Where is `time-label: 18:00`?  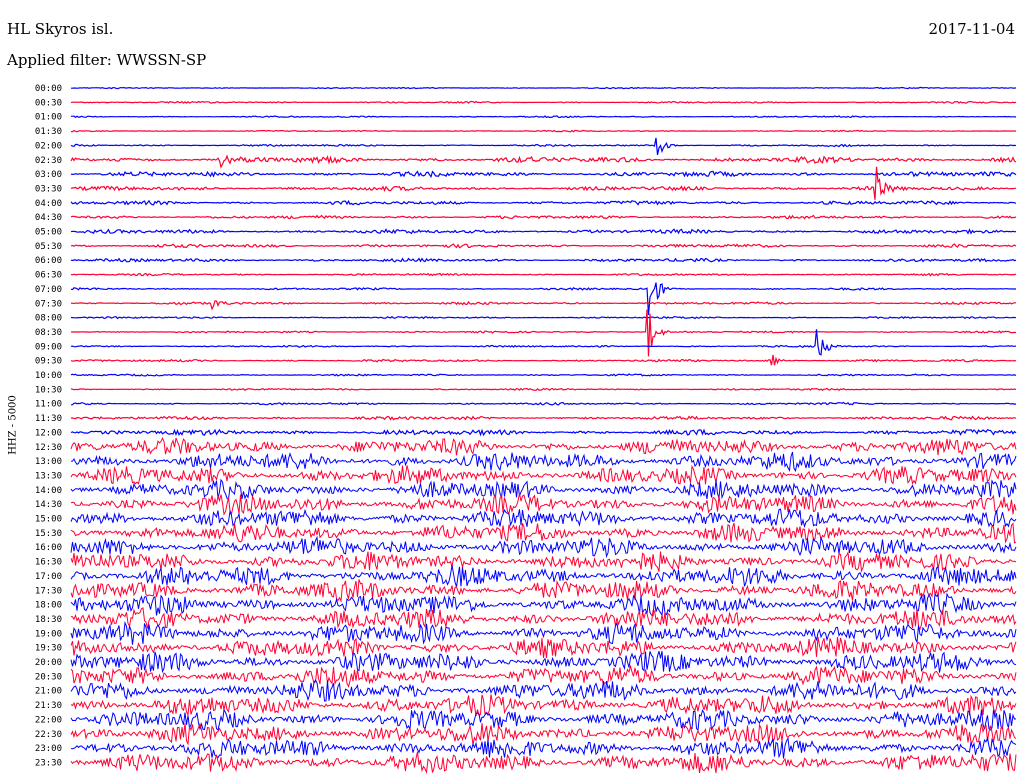
time-label: 18:00 is located at coordinates (48, 606).